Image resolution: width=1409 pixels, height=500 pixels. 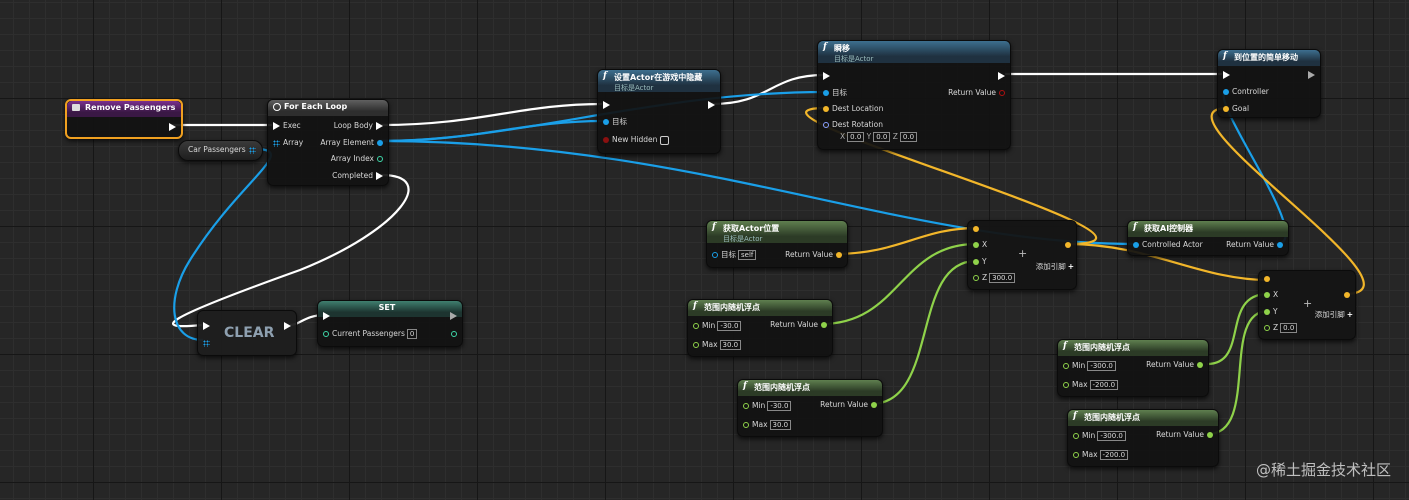 I want to click on pin-label: Array, so click(x=293, y=142).